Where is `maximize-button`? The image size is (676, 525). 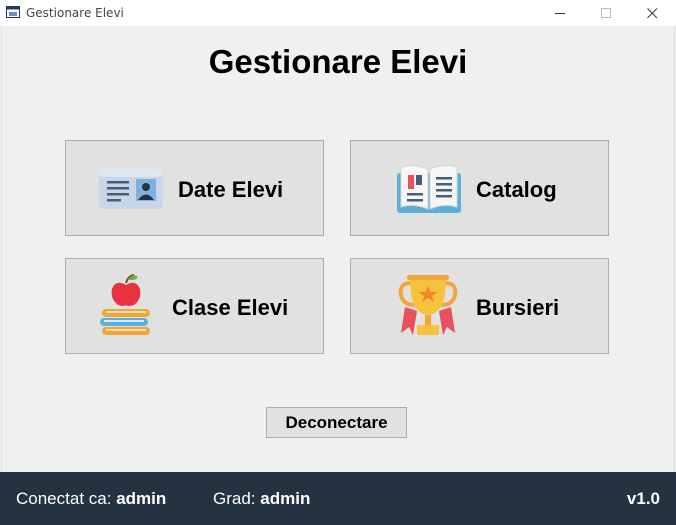
maximize-button is located at coordinates (607, 13).